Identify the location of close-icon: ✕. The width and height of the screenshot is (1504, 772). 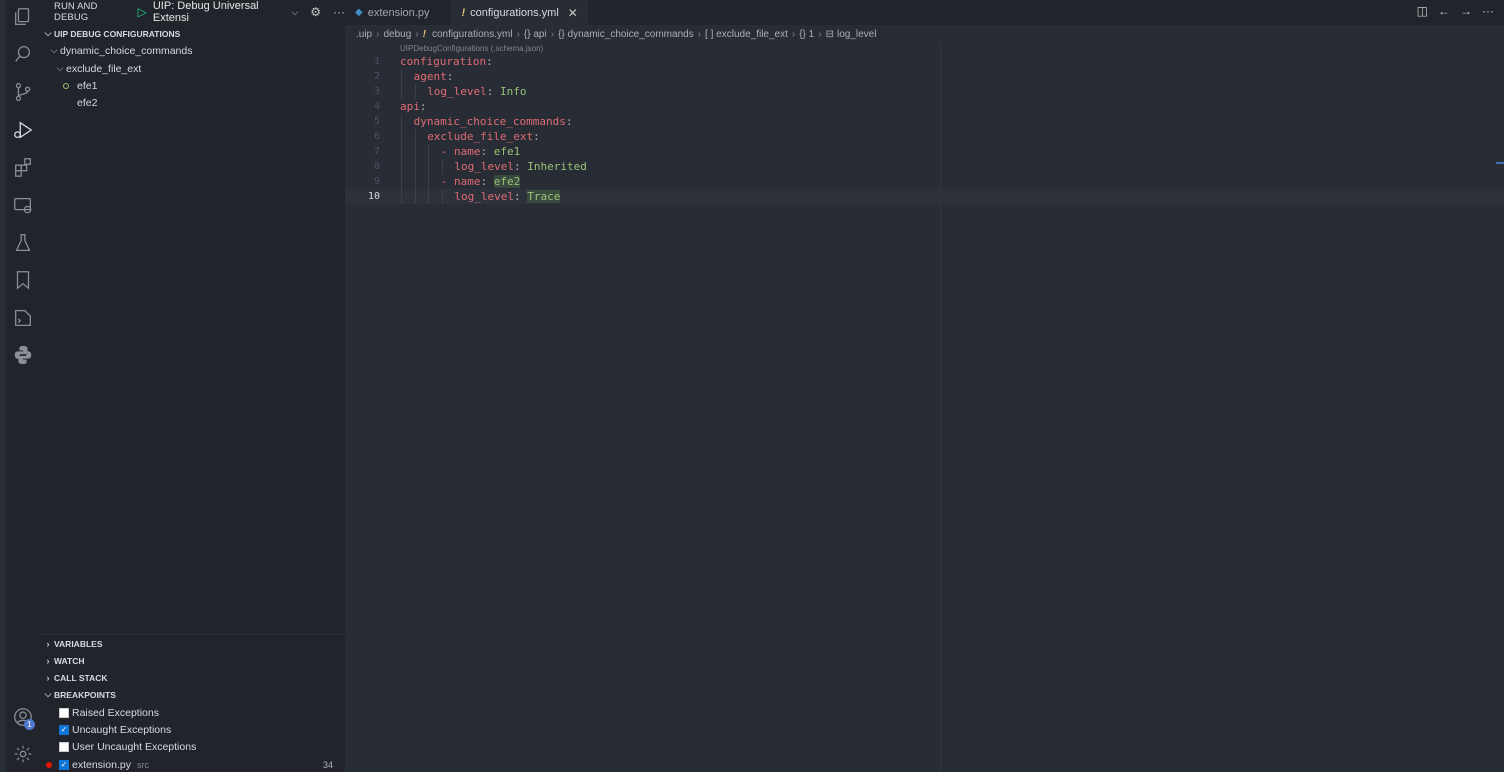
(573, 13).